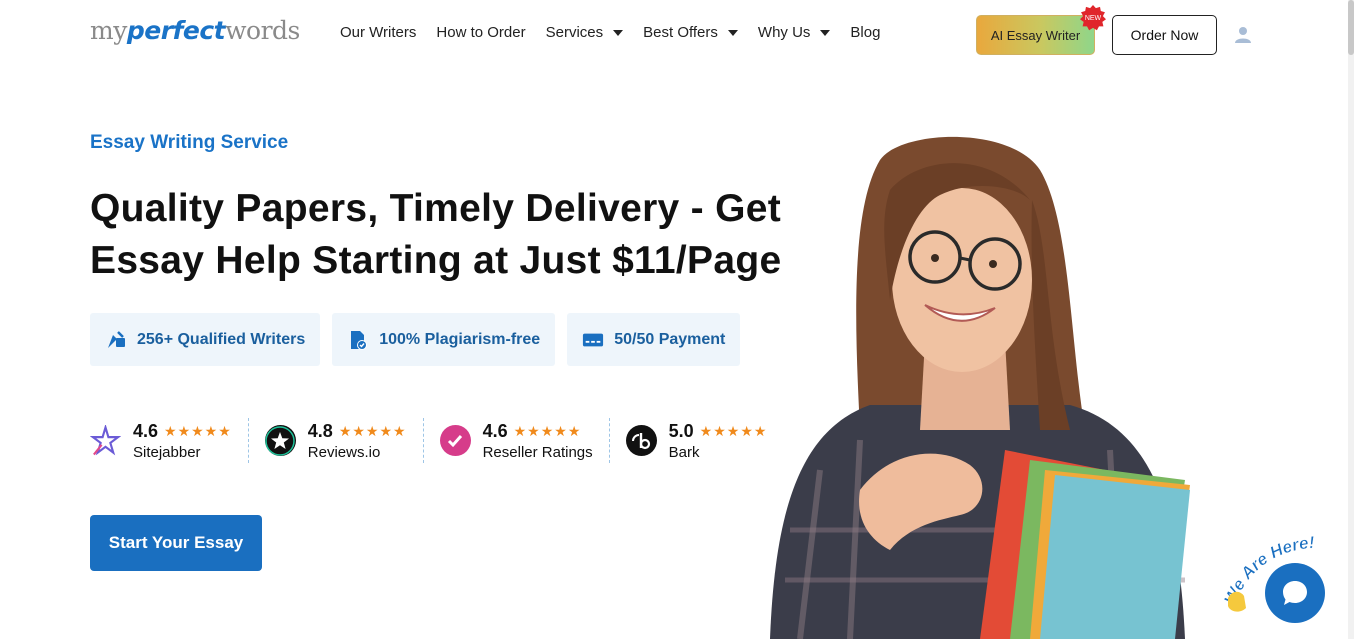  What do you see at coordinates (680, 32) in the screenshot?
I see `nav-label: Best Offers` at bounding box center [680, 32].